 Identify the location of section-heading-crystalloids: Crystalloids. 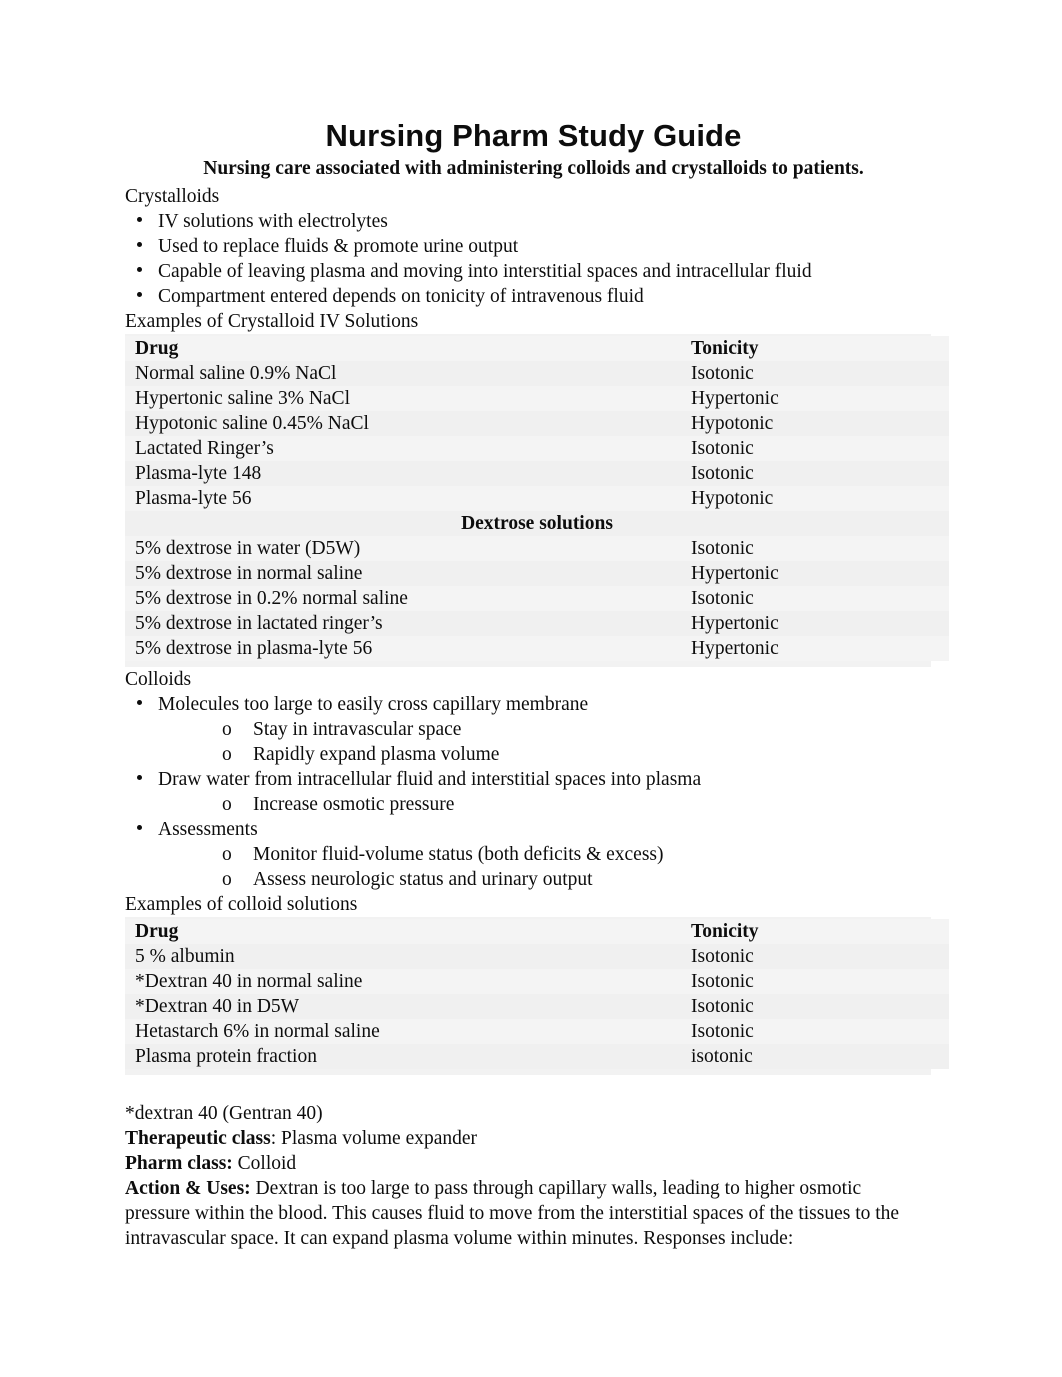
(172, 196).